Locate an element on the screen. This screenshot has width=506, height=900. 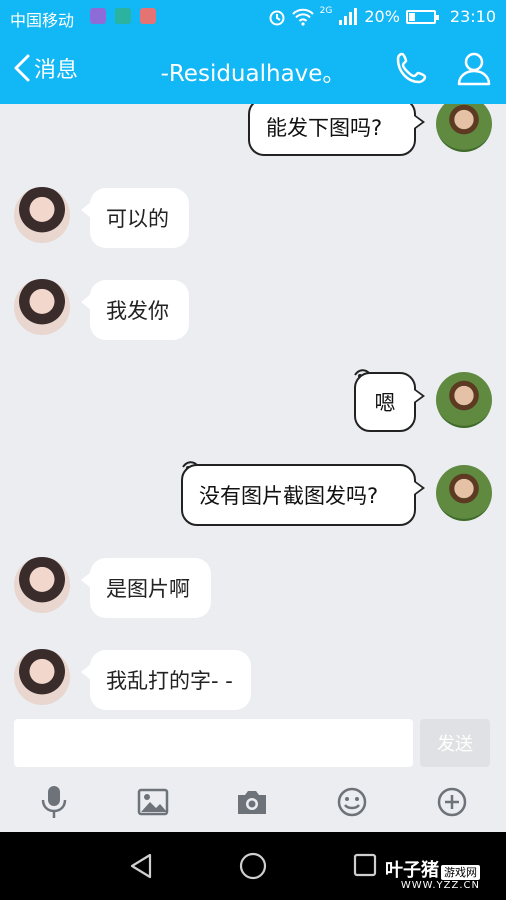
alarm-icon is located at coordinates (277, 17).